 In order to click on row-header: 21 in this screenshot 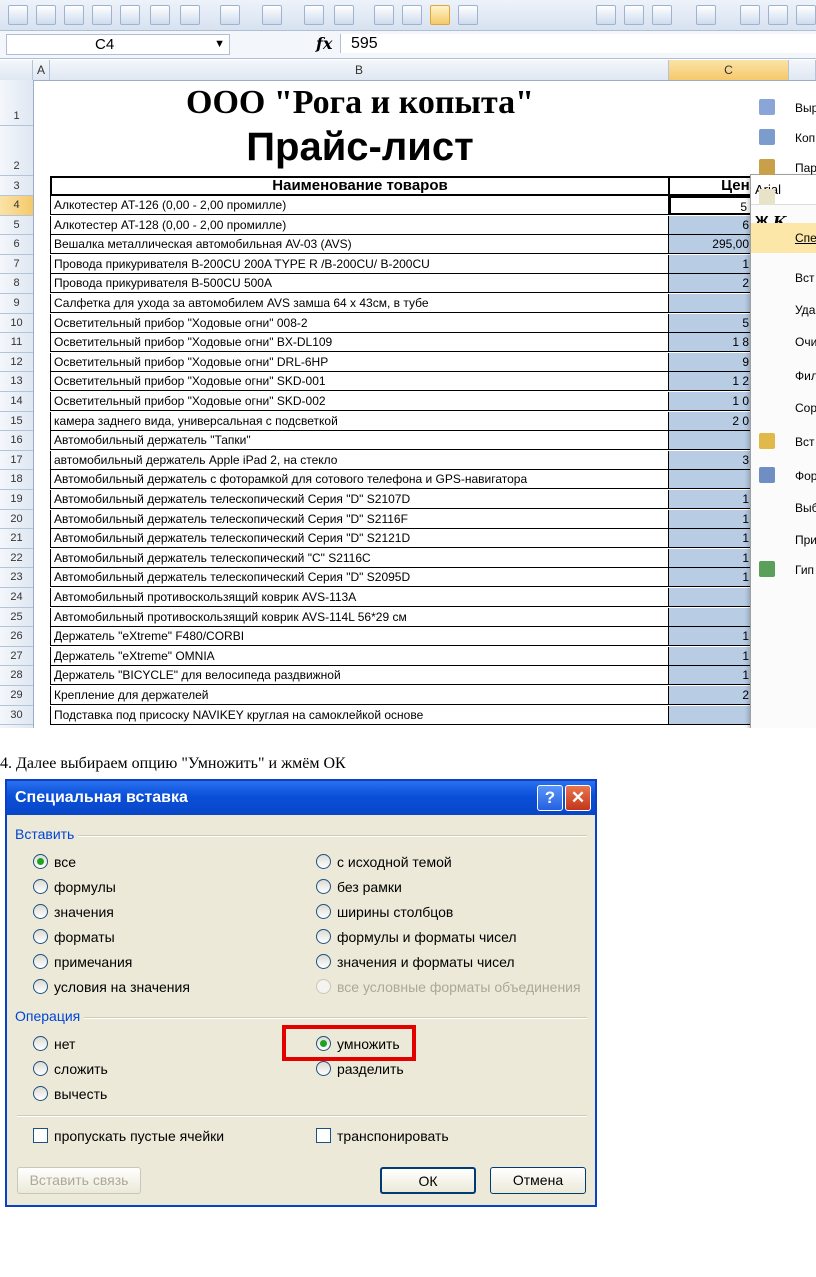, I will do `click(16, 539)`.